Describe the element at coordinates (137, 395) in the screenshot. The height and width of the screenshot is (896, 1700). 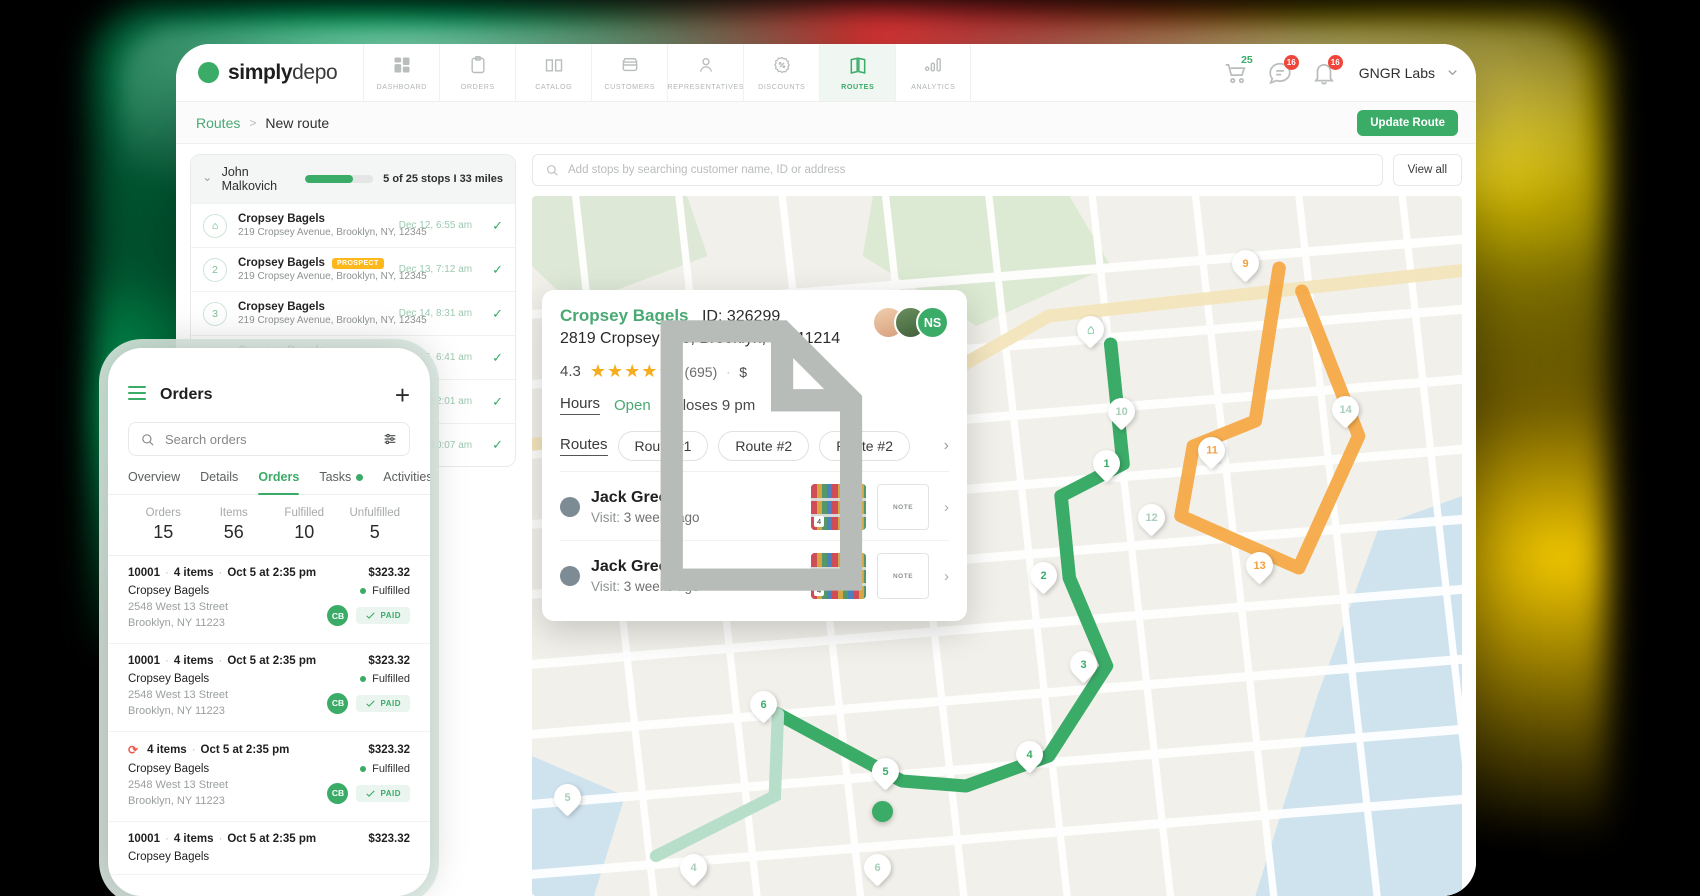
I see `hamburger-menu-icon` at that location.